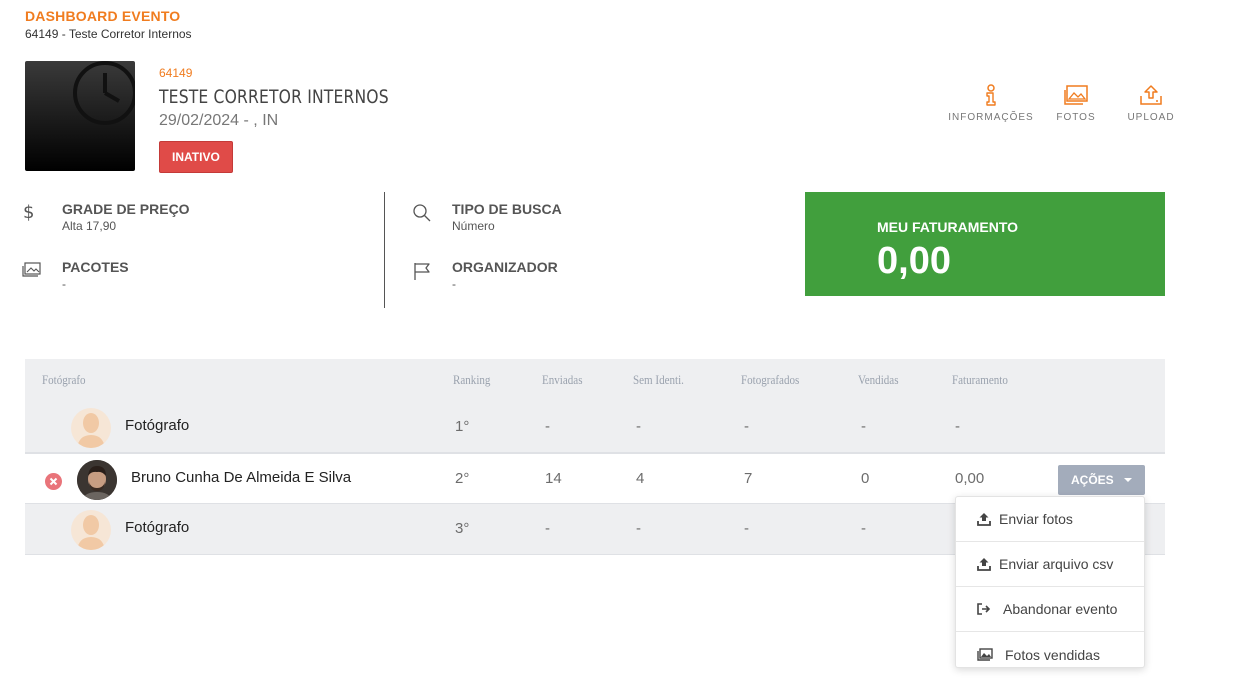 The image size is (1242, 695). Describe the element at coordinates (384, 250) in the screenshot. I see `divider` at that location.